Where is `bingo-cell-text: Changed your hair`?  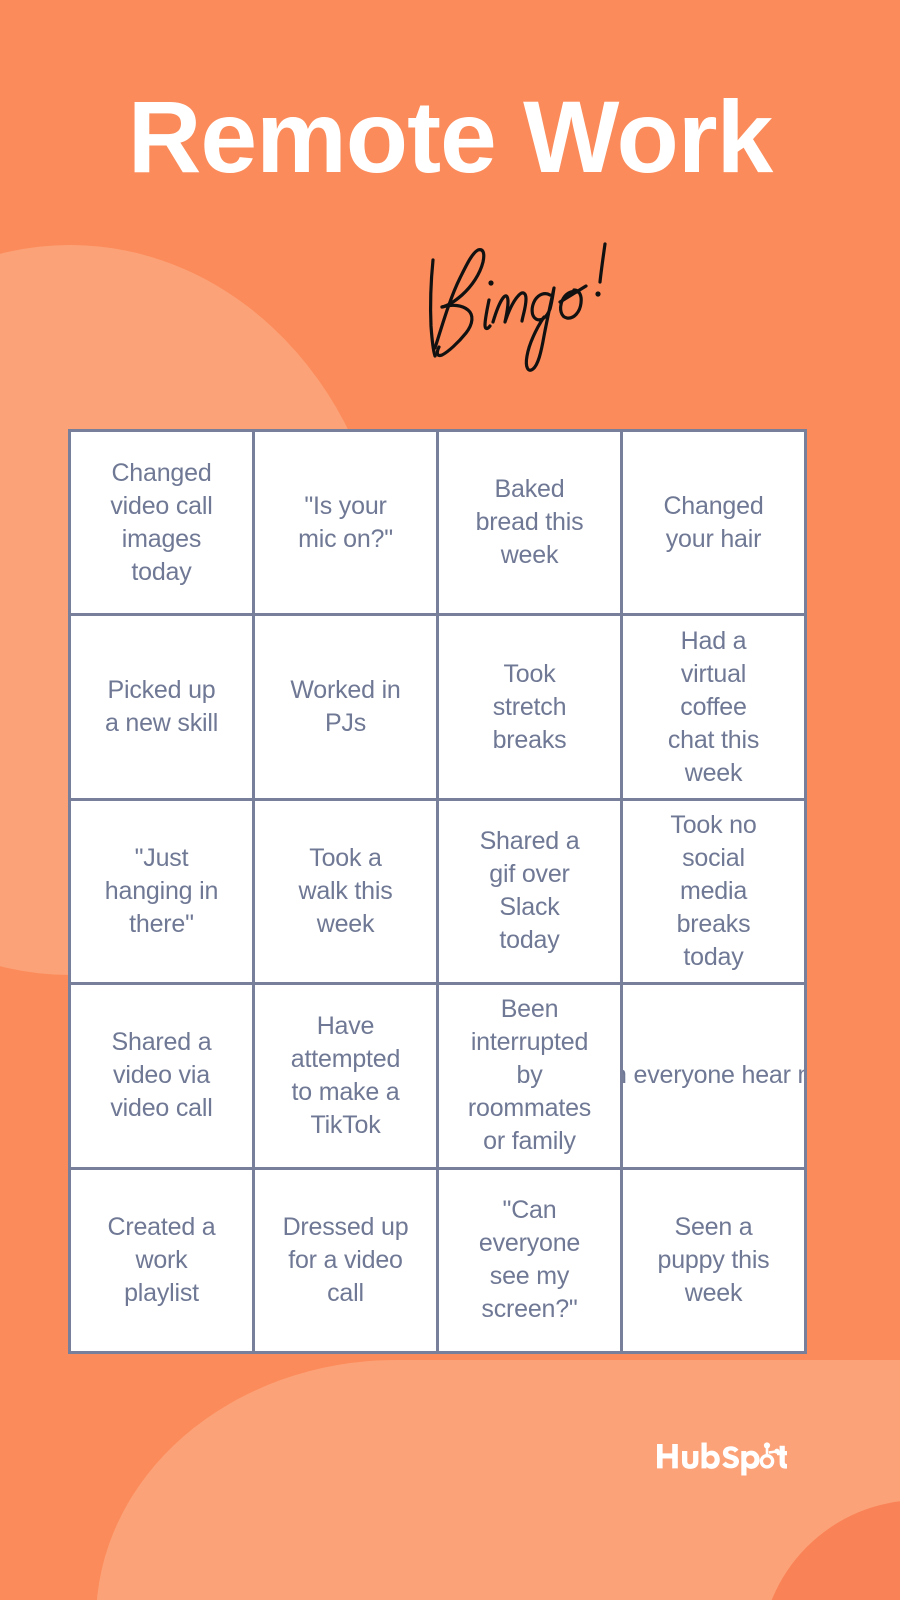 bingo-cell-text: Changed your hair is located at coordinates (713, 522).